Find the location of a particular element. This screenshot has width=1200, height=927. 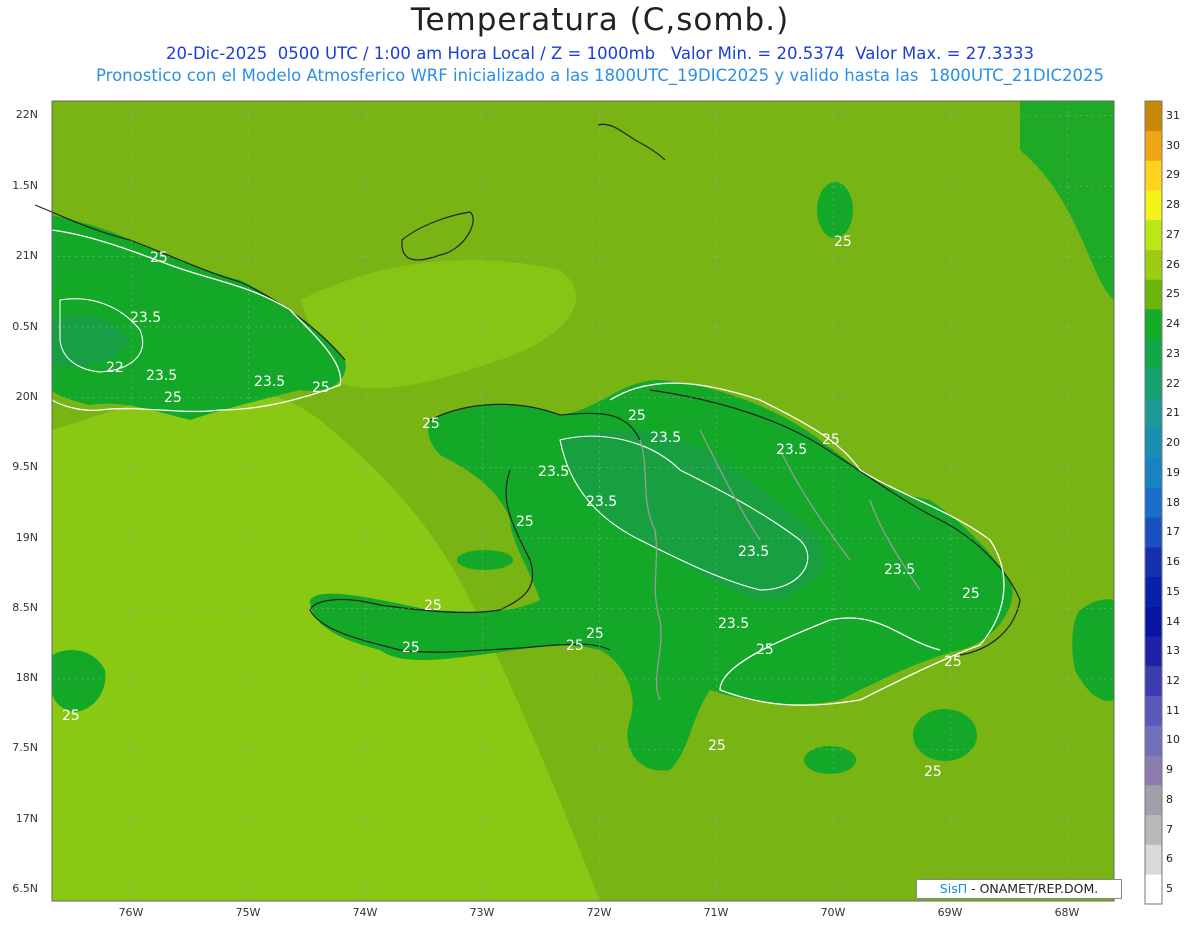

lat-label: 1.5N is located at coordinates (25, 185).